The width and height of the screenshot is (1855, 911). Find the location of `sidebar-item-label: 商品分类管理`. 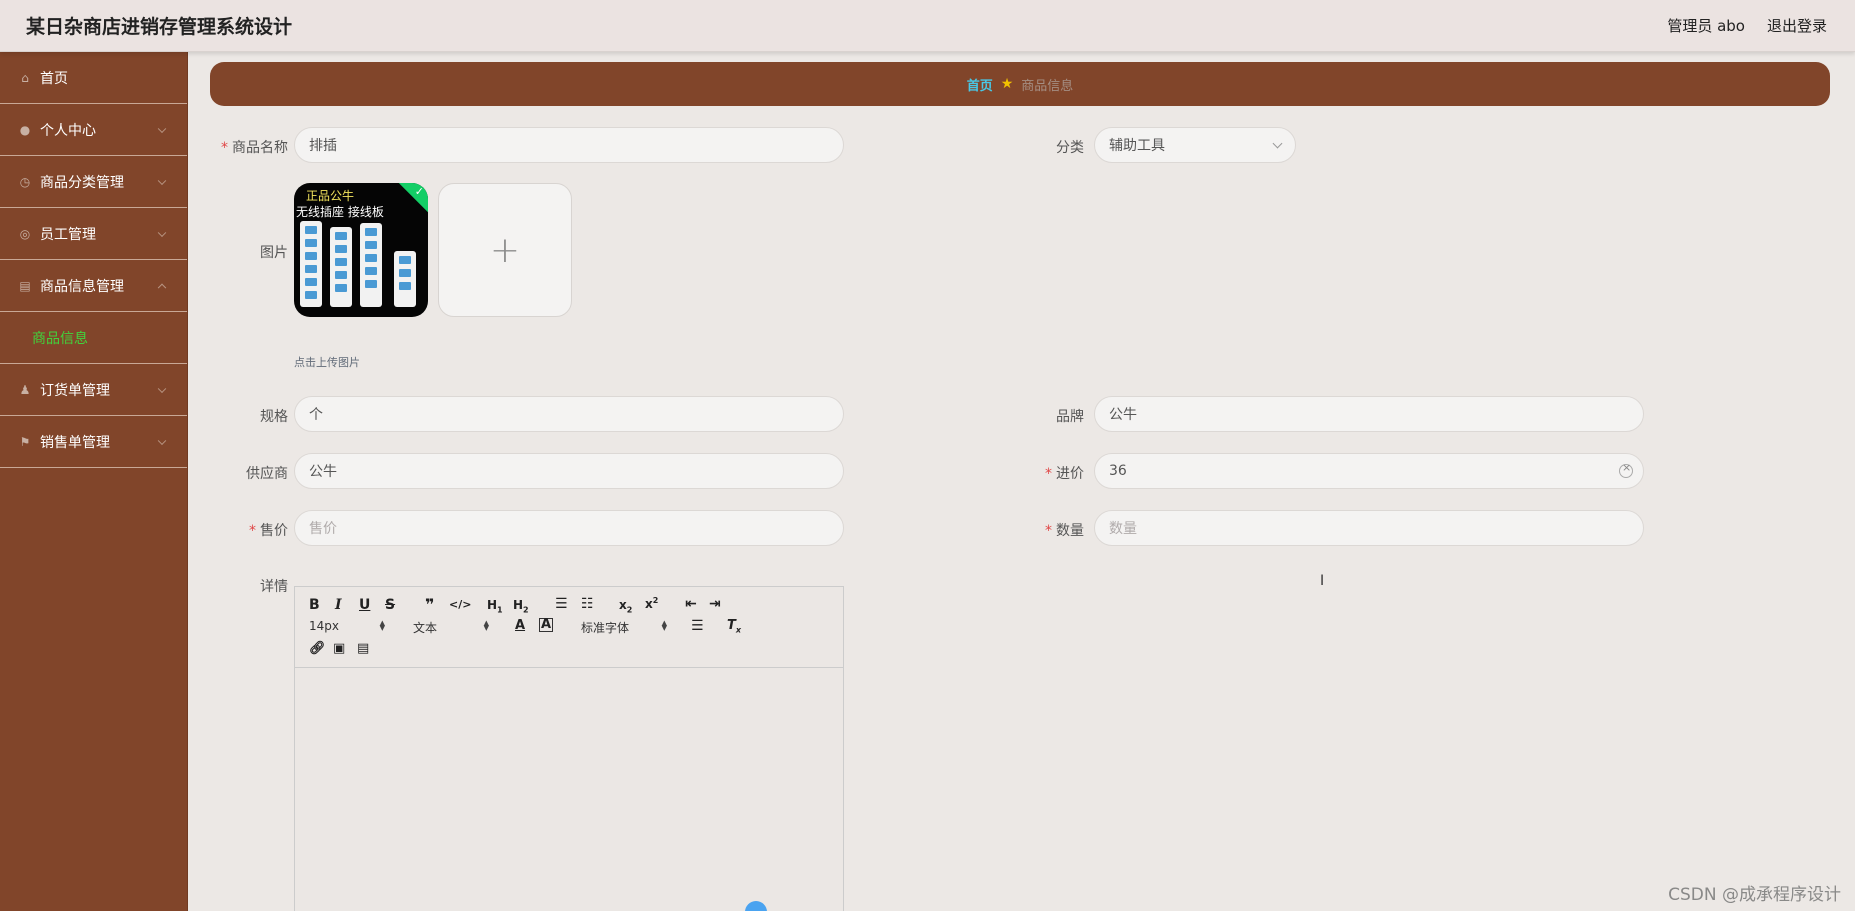

sidebar-item-label: 商品分类管理 is located at coordinates (82, 182).